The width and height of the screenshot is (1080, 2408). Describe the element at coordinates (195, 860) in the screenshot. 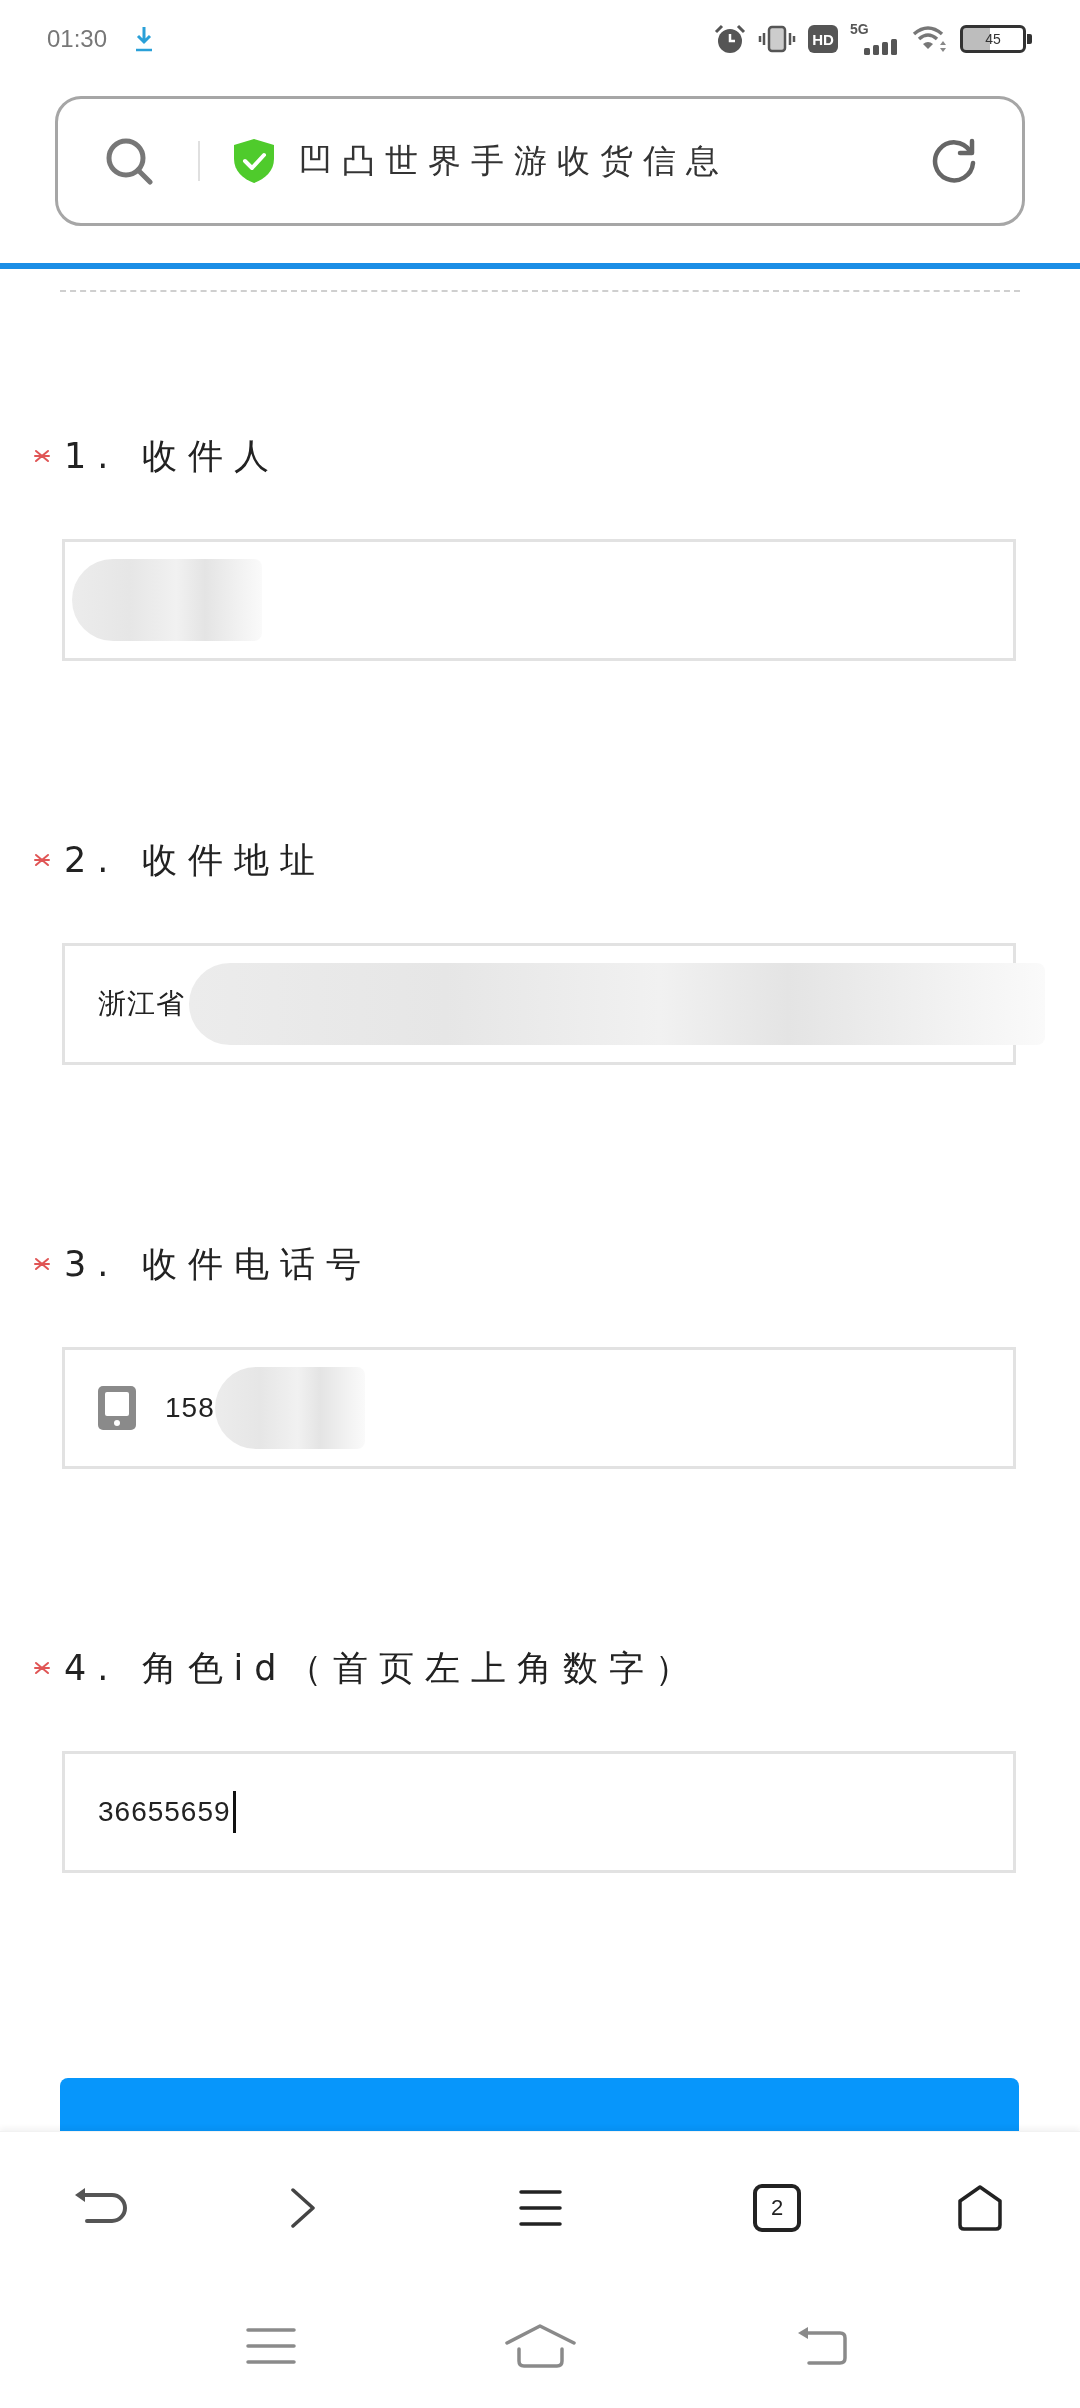

I see `question-label: 2. 收件地址` at that location.